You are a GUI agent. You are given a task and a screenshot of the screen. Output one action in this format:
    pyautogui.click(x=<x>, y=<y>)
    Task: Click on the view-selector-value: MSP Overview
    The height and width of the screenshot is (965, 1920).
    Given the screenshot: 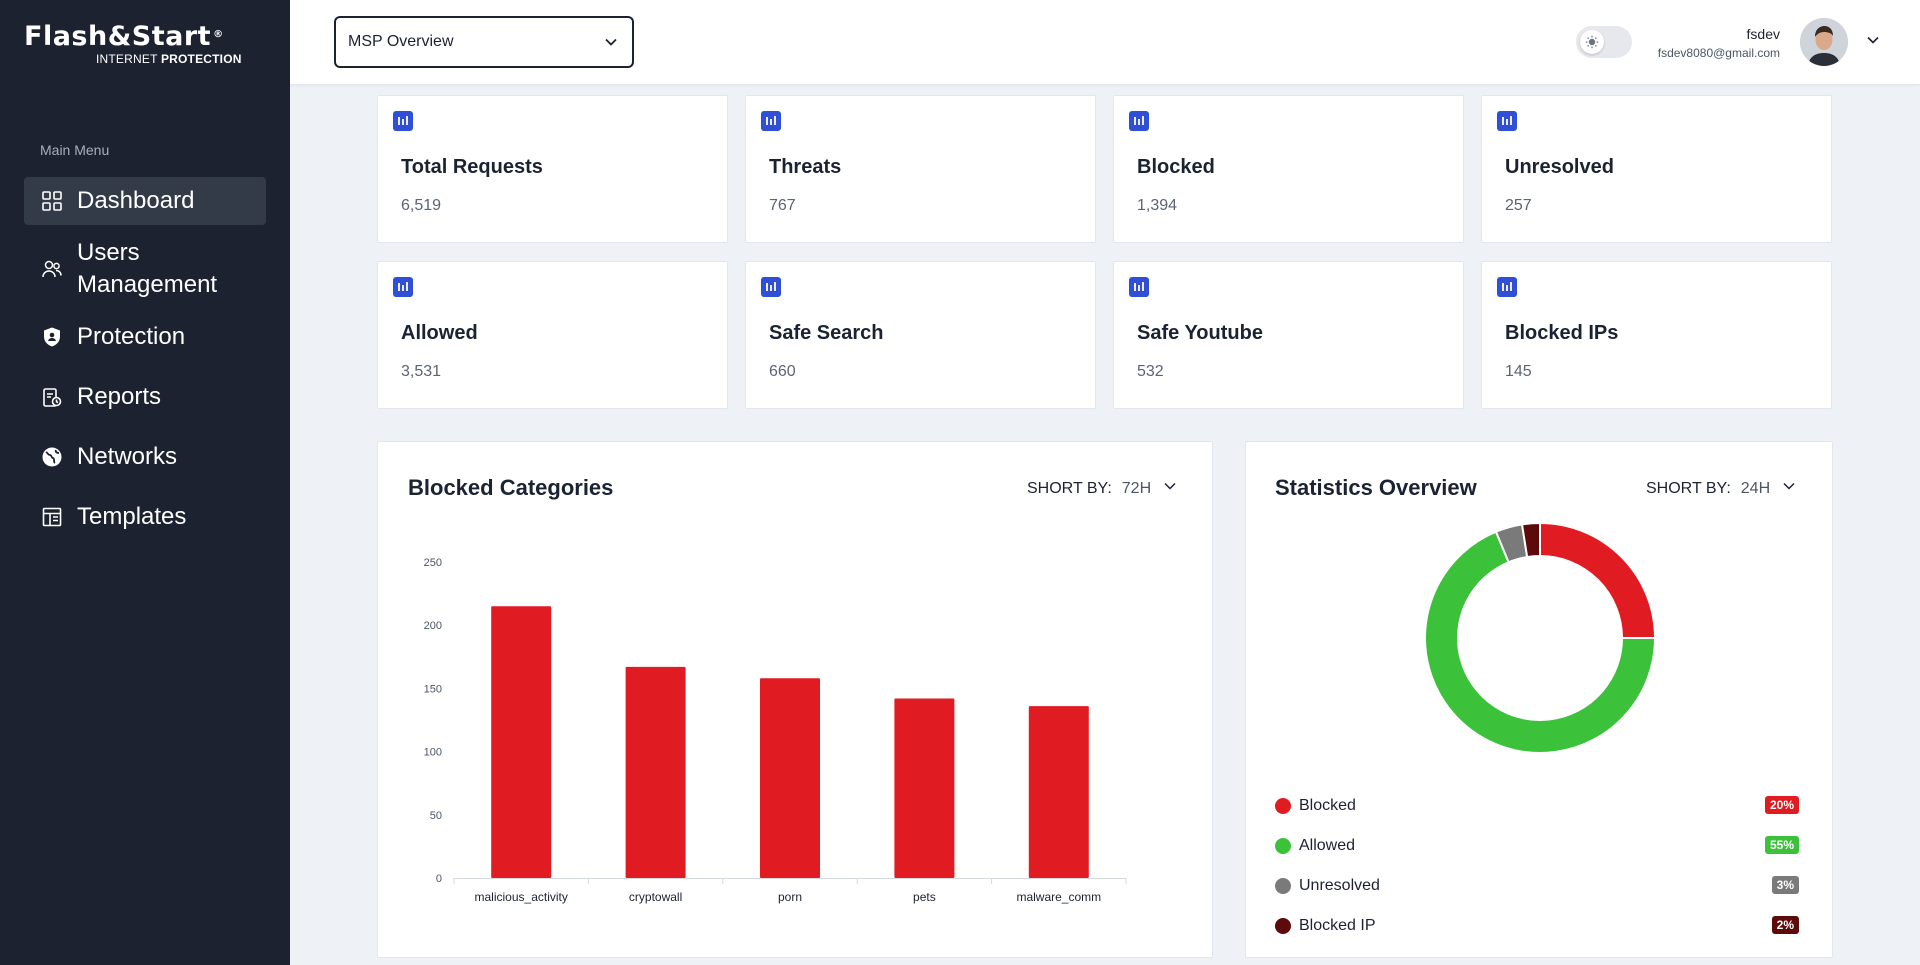 What is the action you would take?
    pyautogui.click(x=401, y=41)
    